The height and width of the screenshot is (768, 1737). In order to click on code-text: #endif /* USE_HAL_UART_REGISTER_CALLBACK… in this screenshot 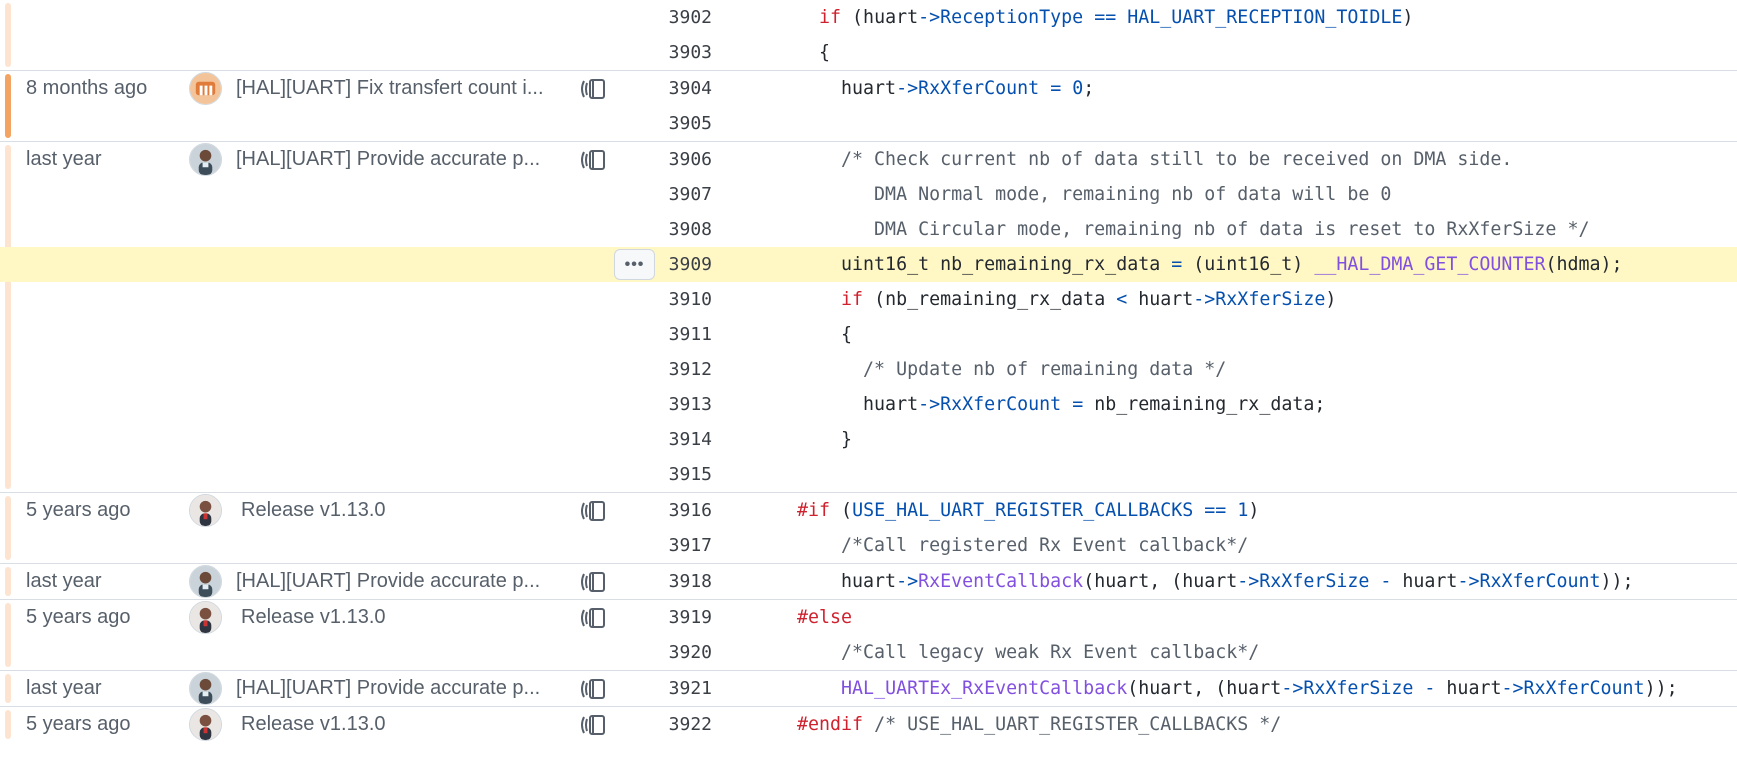, I will do `click(1028, 724)`.